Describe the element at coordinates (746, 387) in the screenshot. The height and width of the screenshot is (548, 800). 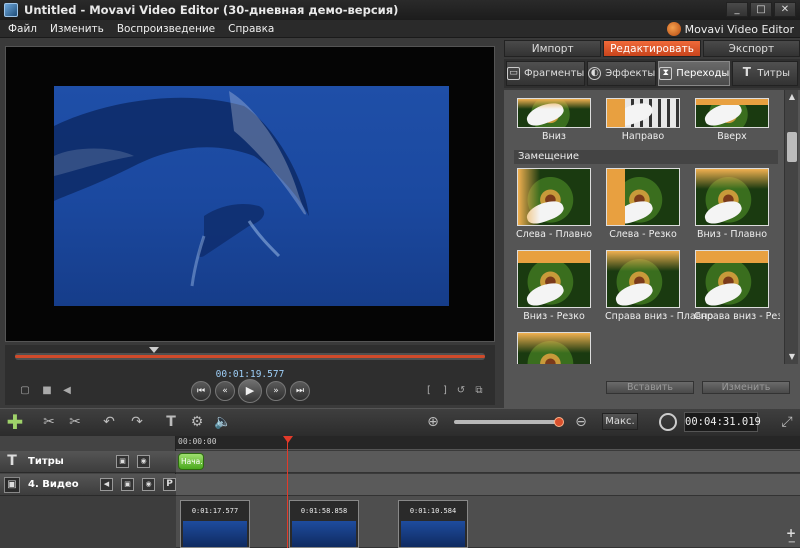
I see `change-button: Изменить` at that location.